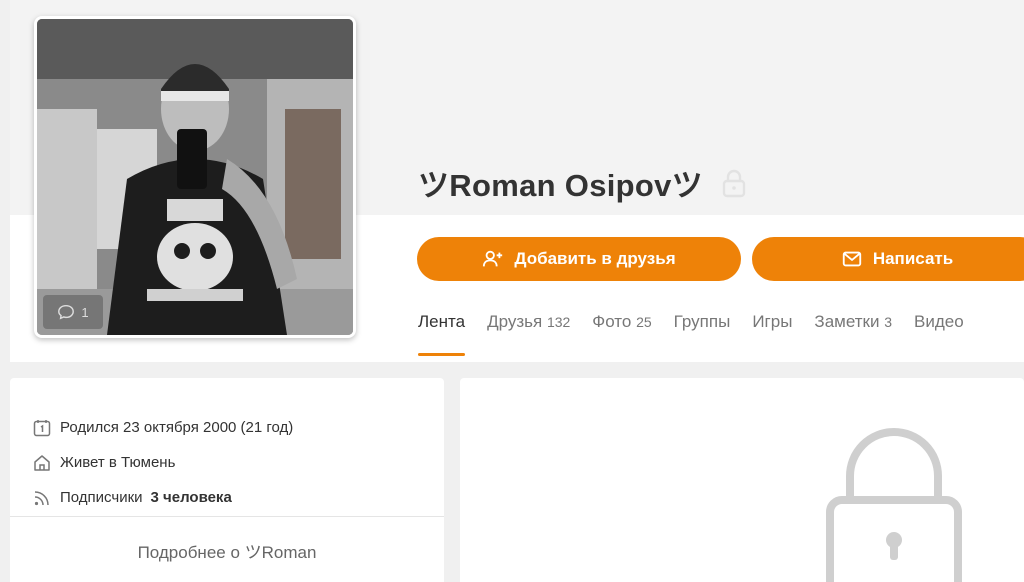  Describe the element at coordinates (560, 185) in the screenshot. I see `profile-name: ツRoman Osipovツ` at that location.